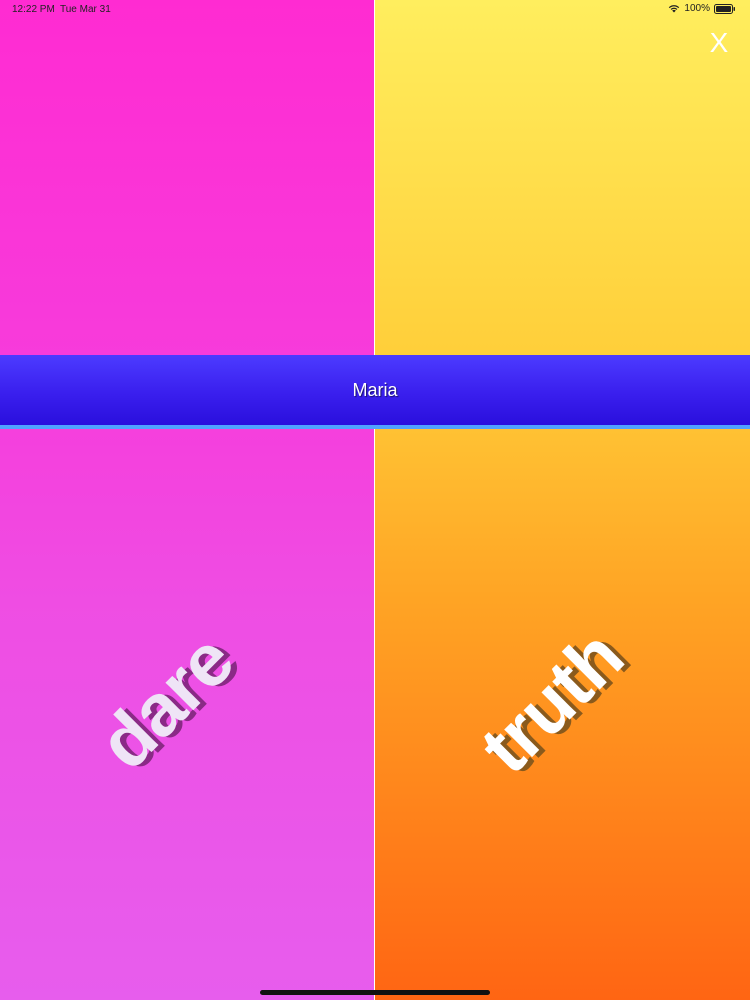 This screenshot has height=1000, width=750. I want to click on player-name-banner: Maria, so click(375, 392).